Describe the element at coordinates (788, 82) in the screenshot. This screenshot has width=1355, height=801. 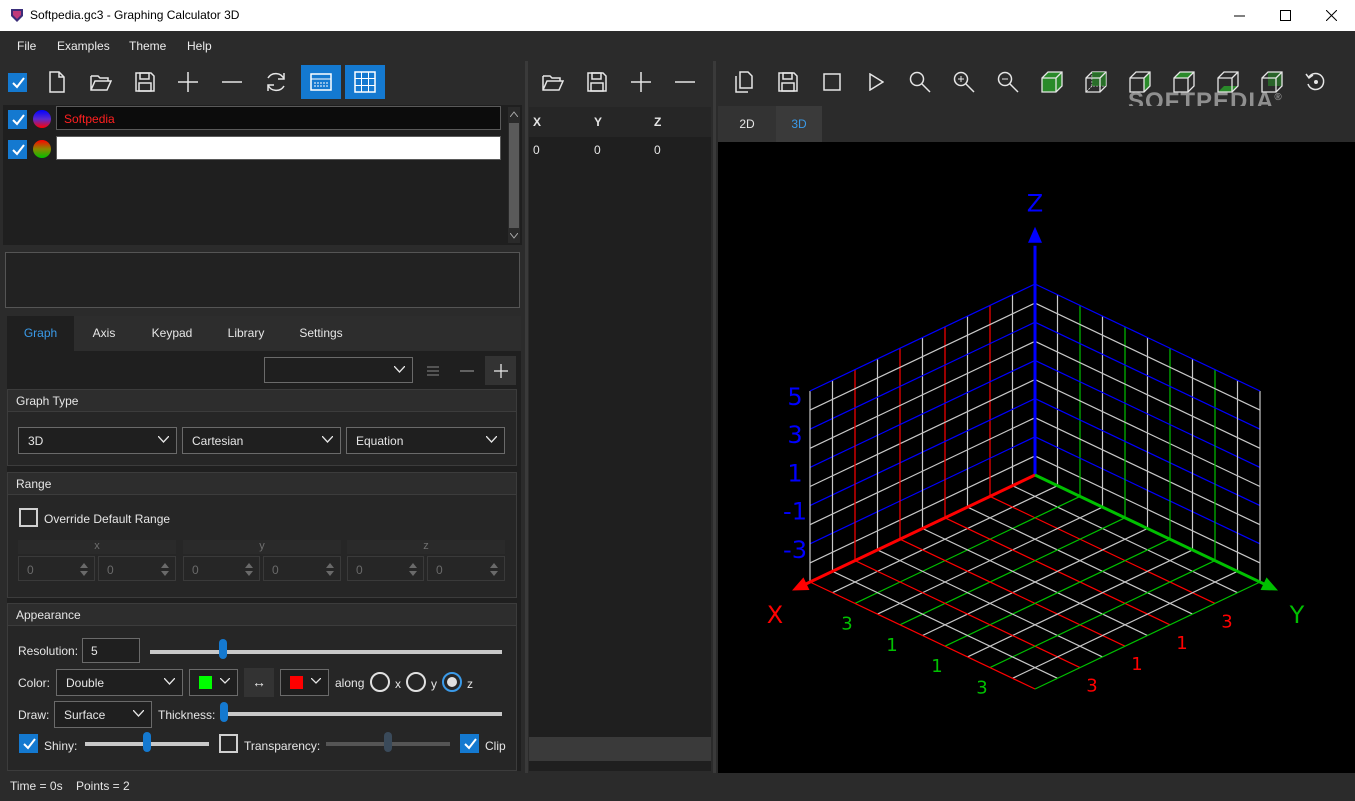
I see `plot-save-button` at that location.